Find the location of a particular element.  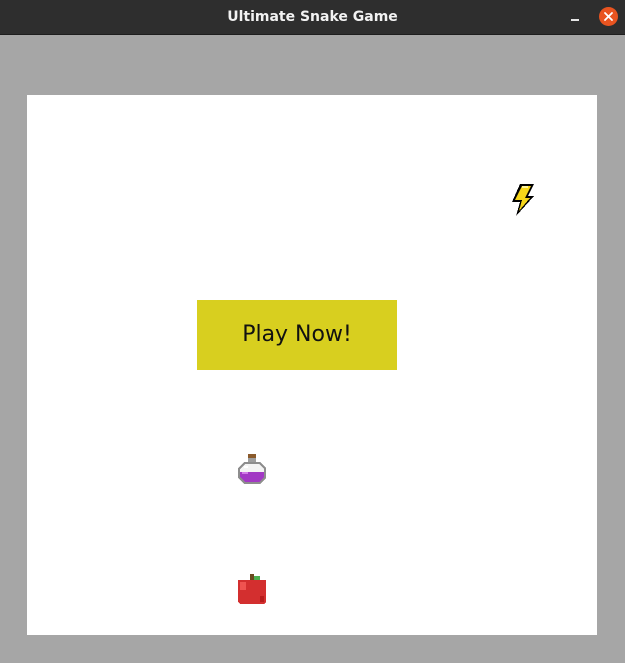

window-title: Ultimate Snake Game is located at coordinates (312, 17).